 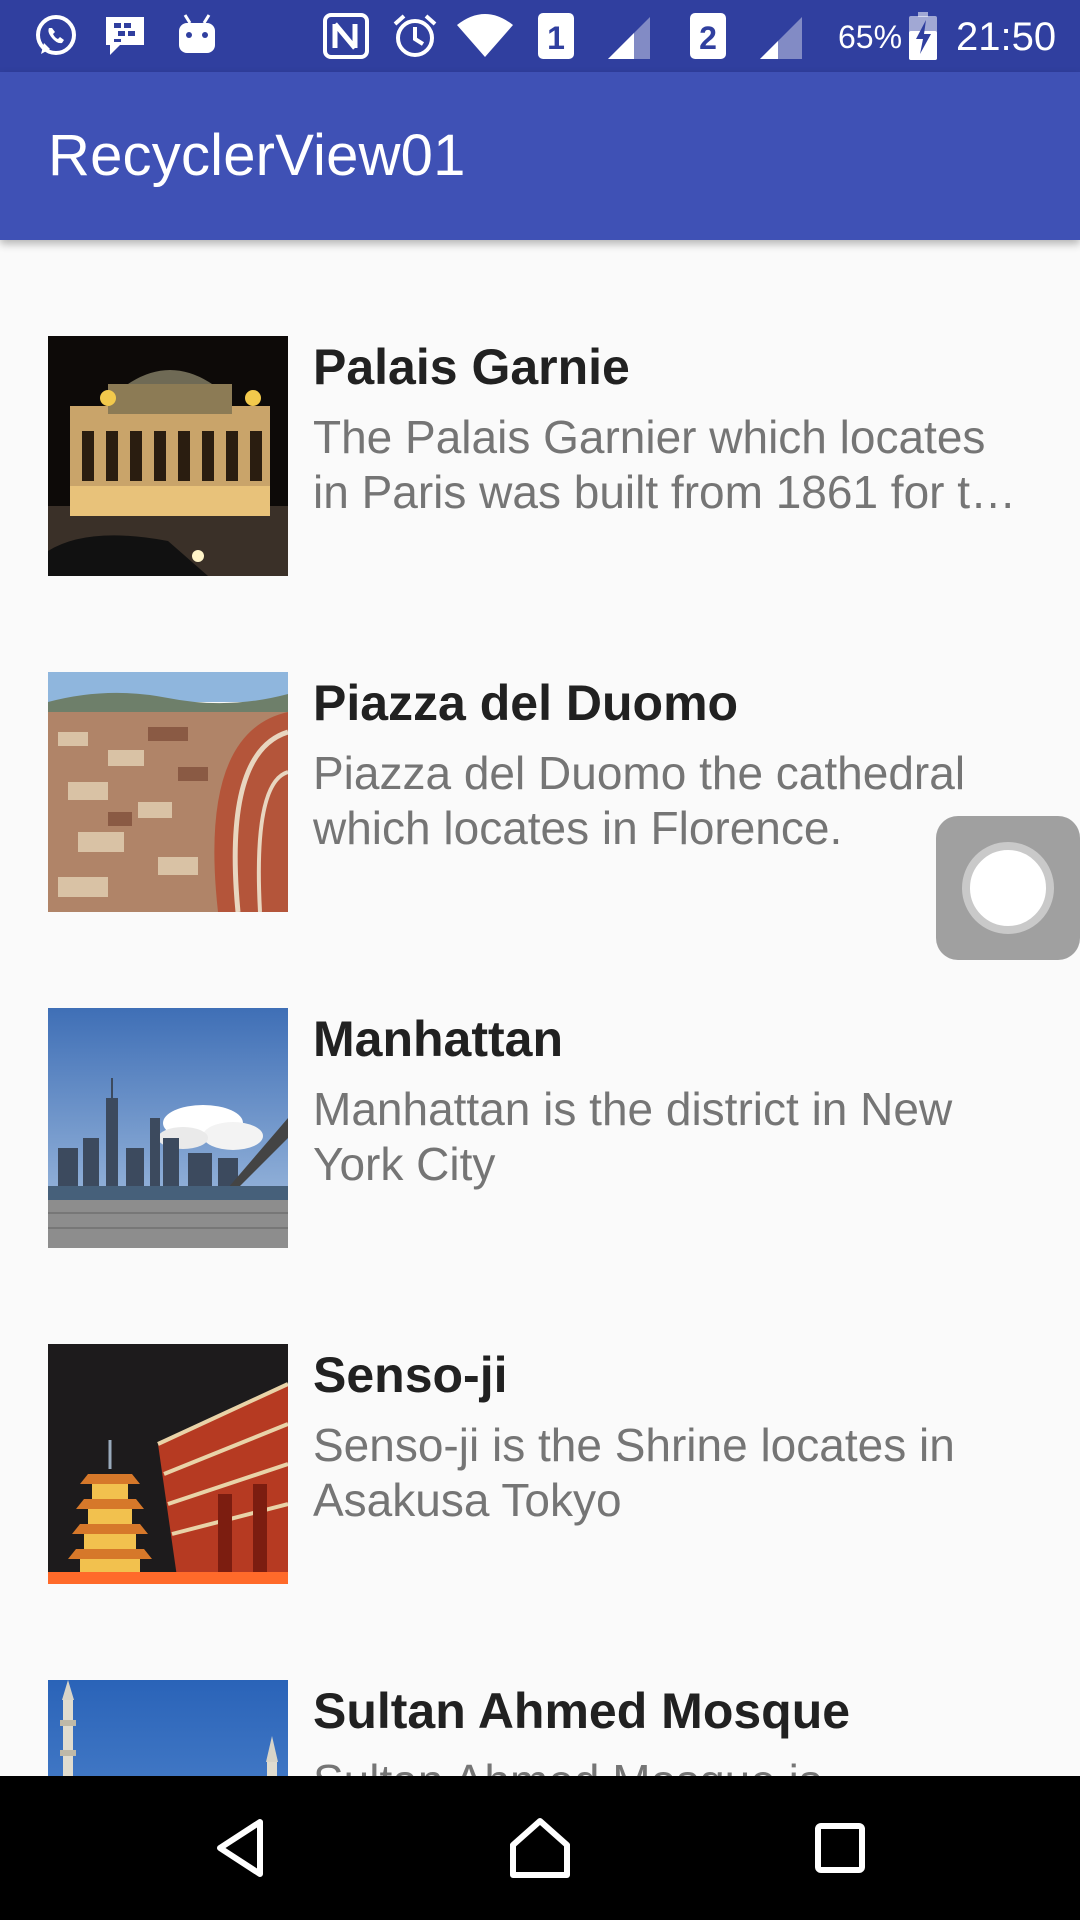 What do you see at coordinates (748, 36) in the screenshot?
I see `sim2-signal-icon: 2` at bounding box center [748, 36].